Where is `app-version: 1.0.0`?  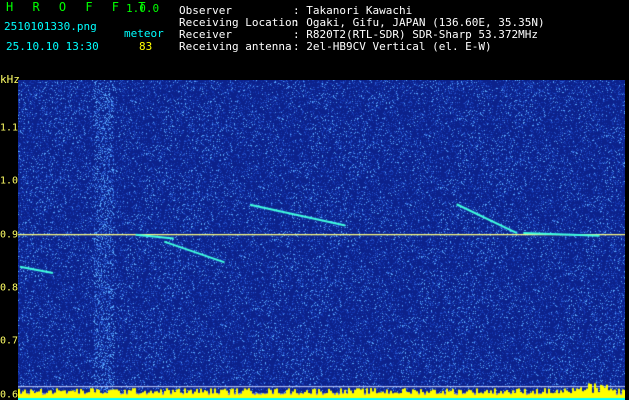 app-version: 1.0.0 is located at coordinates (143, 8).